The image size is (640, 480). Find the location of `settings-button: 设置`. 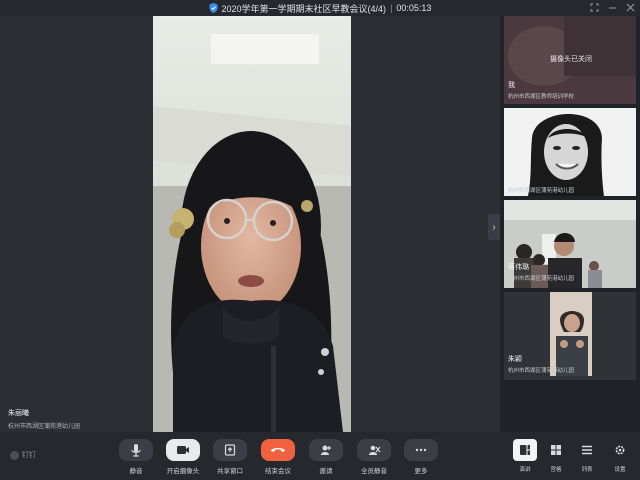

settings-button: 设置 is located at coordinates (620, 456).